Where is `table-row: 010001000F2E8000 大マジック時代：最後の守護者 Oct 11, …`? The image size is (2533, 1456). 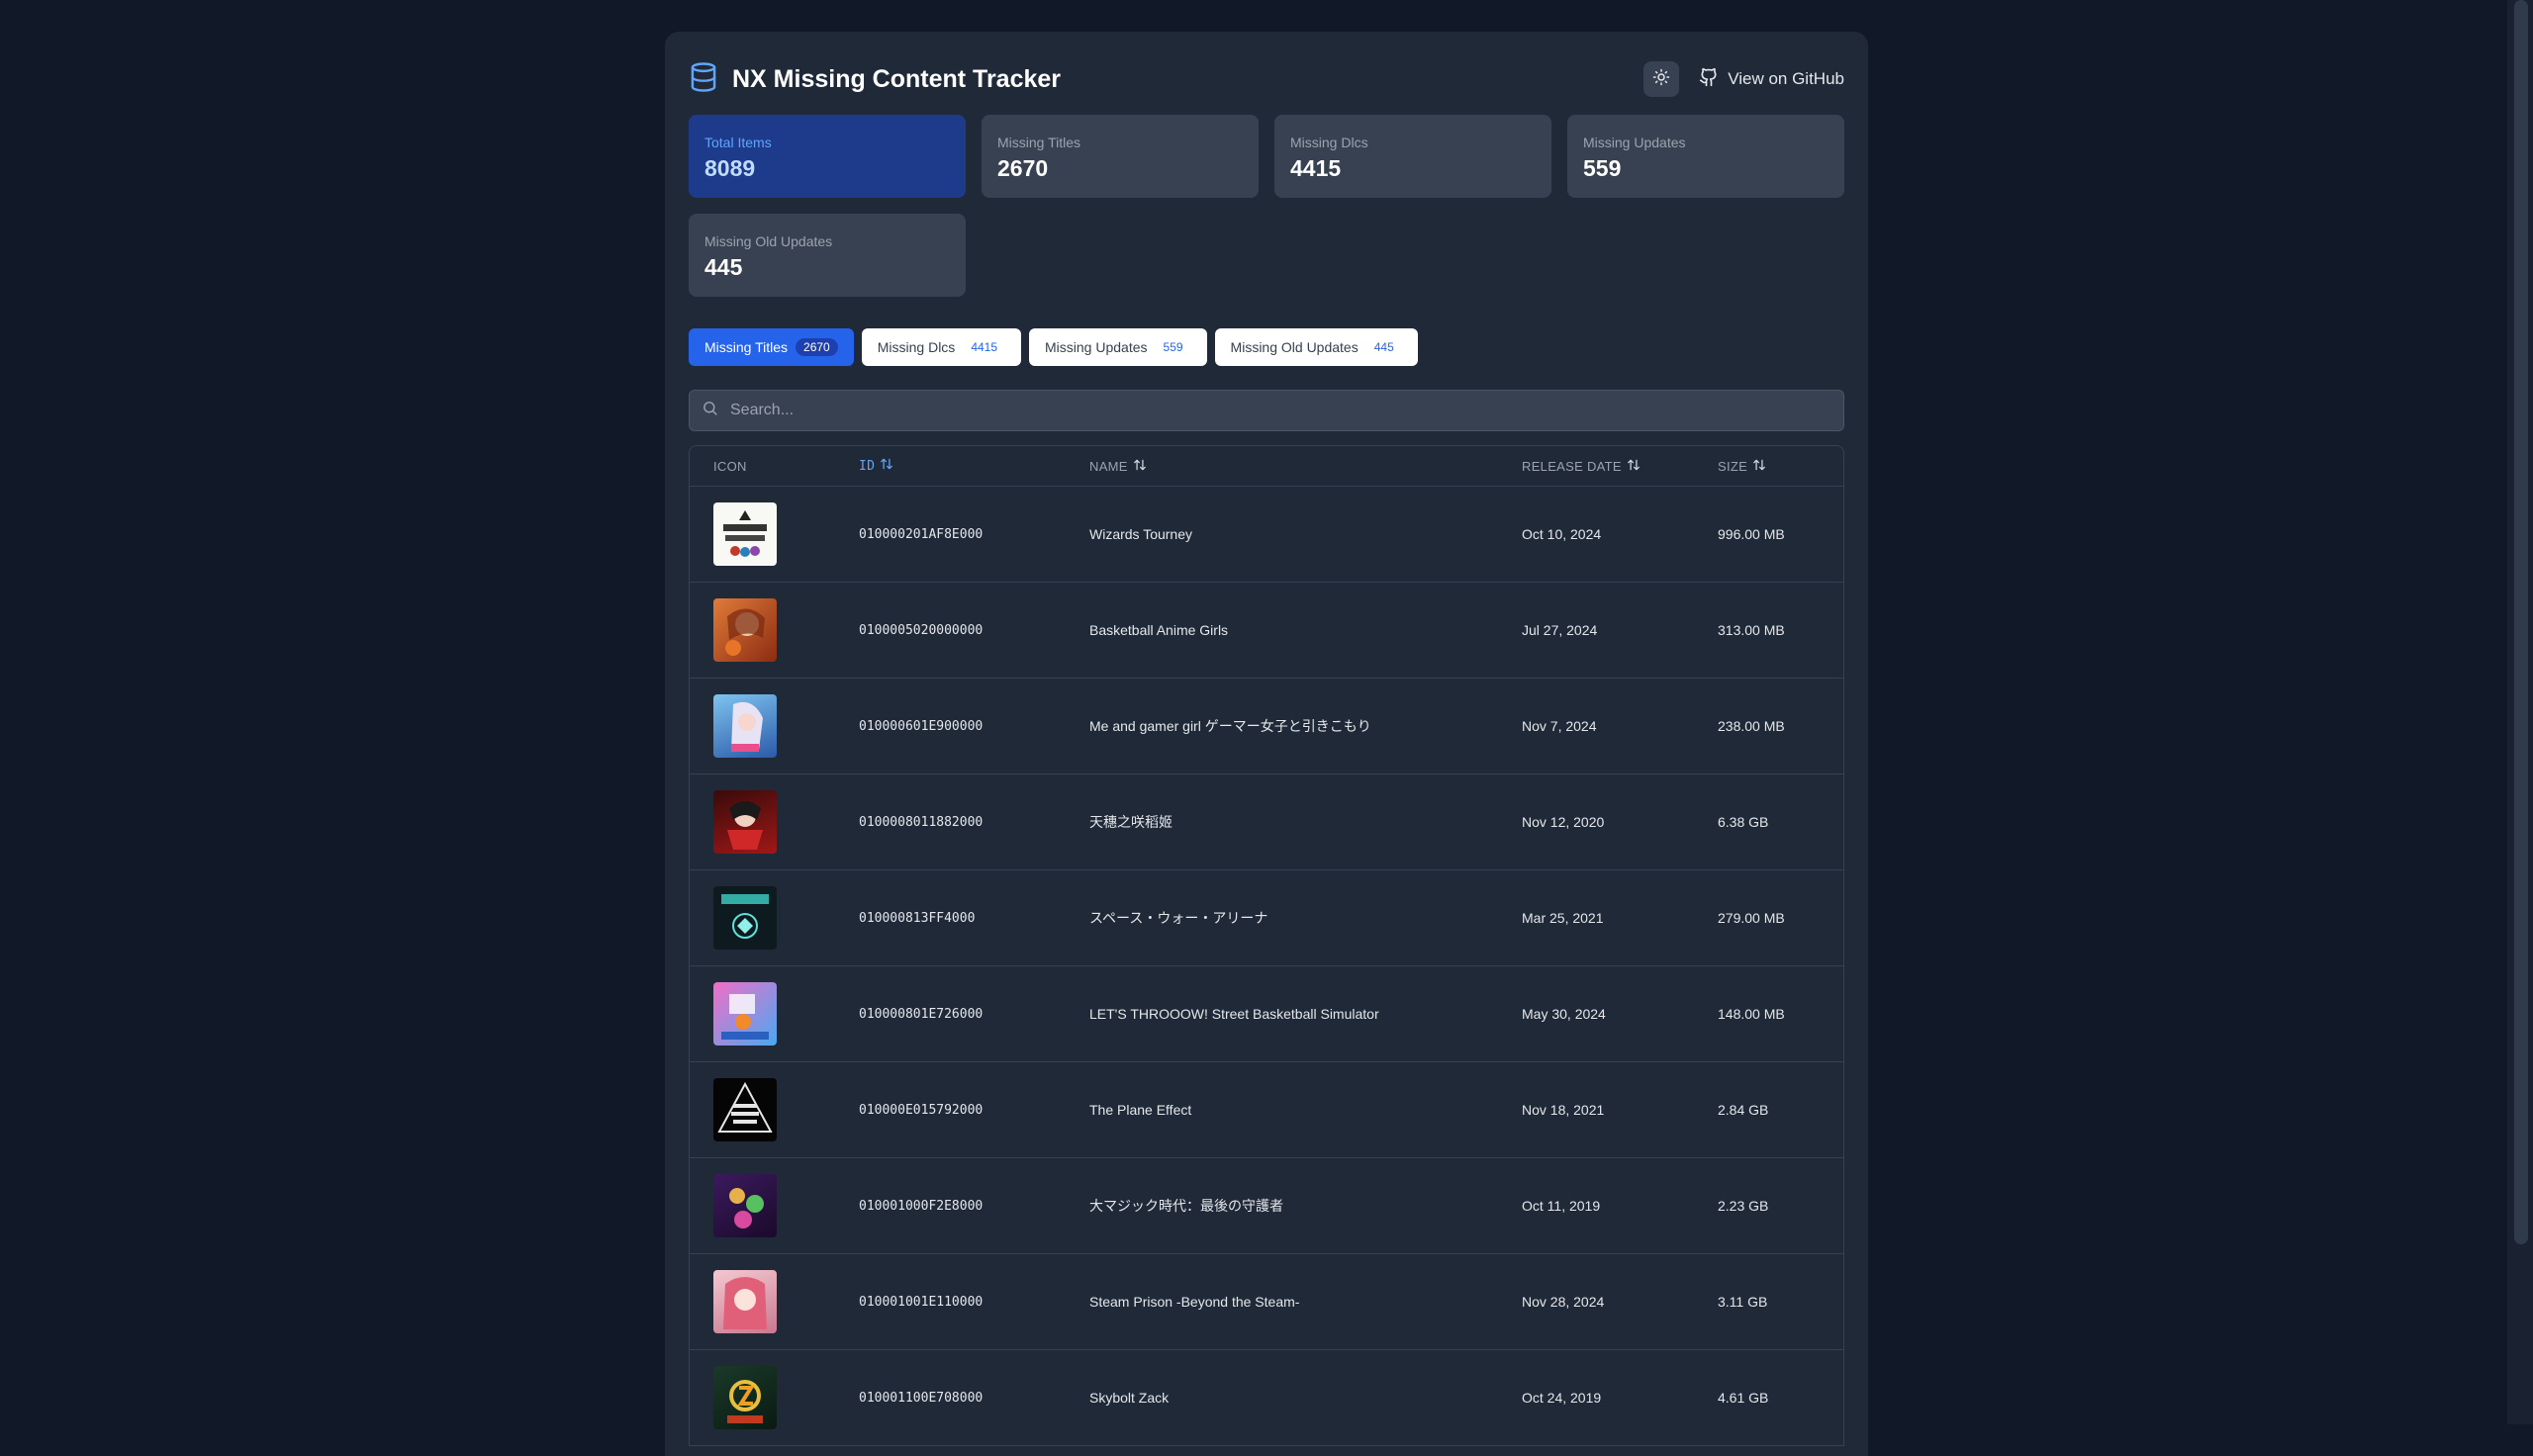 table-row: 010001000F2E8000 大マジック時代：最後の守護者 Oct 11, … is located at coordinates (1266, 1206).